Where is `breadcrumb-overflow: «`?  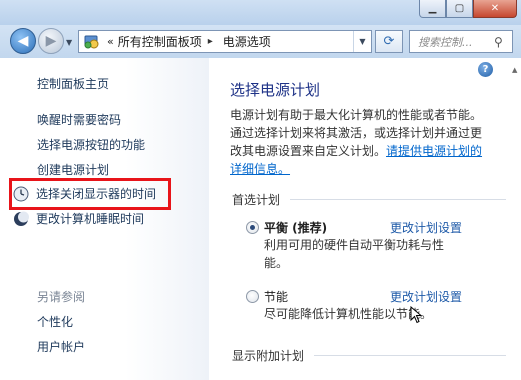
breadcrumb-overflow: « is located at coordinates (110, 41).